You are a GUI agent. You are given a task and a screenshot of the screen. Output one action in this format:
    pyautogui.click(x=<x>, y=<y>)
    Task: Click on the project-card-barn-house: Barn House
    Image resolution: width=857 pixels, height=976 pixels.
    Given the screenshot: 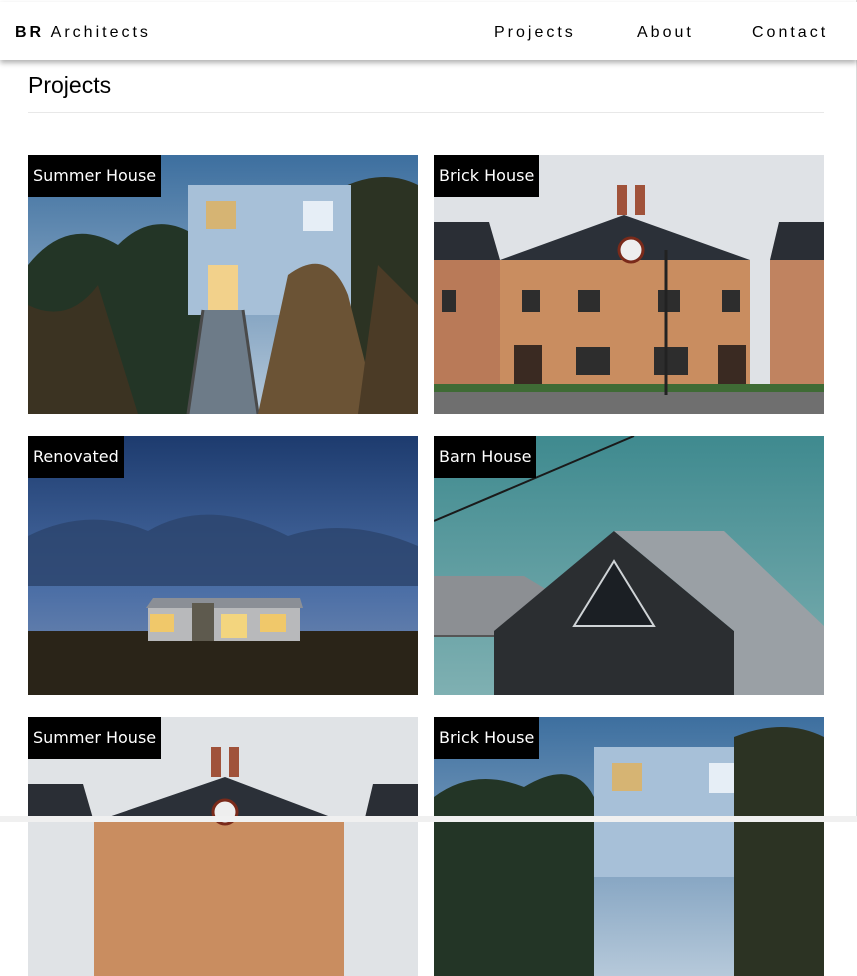 What is the action you would take?
    pyautogui.click(x=629, y=565)
    